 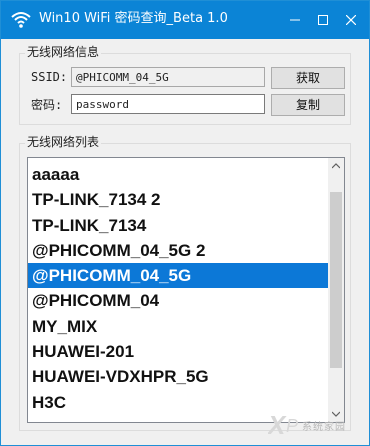 I want to click on close-icon, so click(x=351, y=20).